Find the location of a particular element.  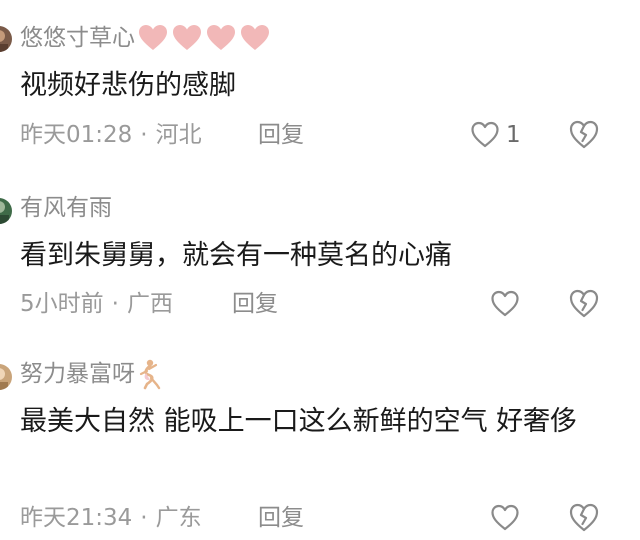

username: 努力暴富呀 is located at coordinates (91, 374).